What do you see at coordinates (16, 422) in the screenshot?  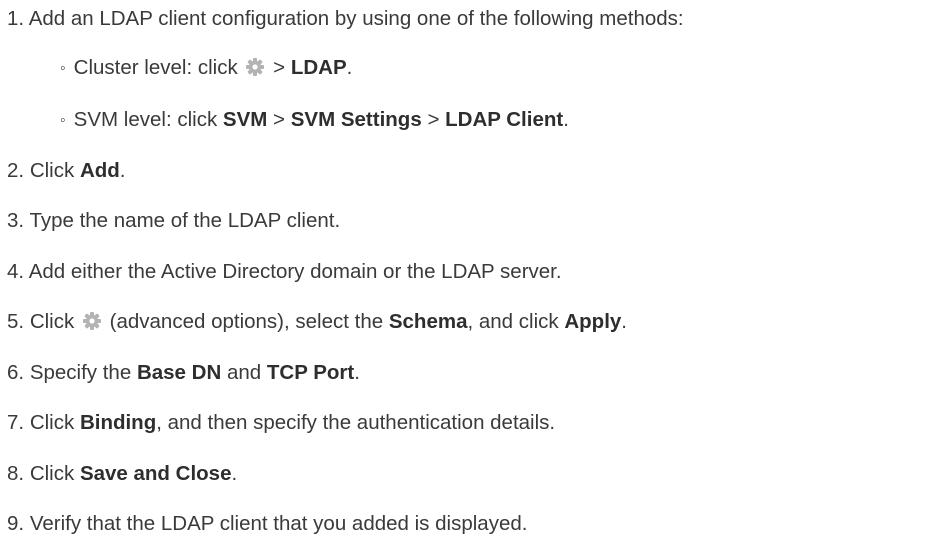 I see `step-number: 7.` at bounding box center [16, 422].